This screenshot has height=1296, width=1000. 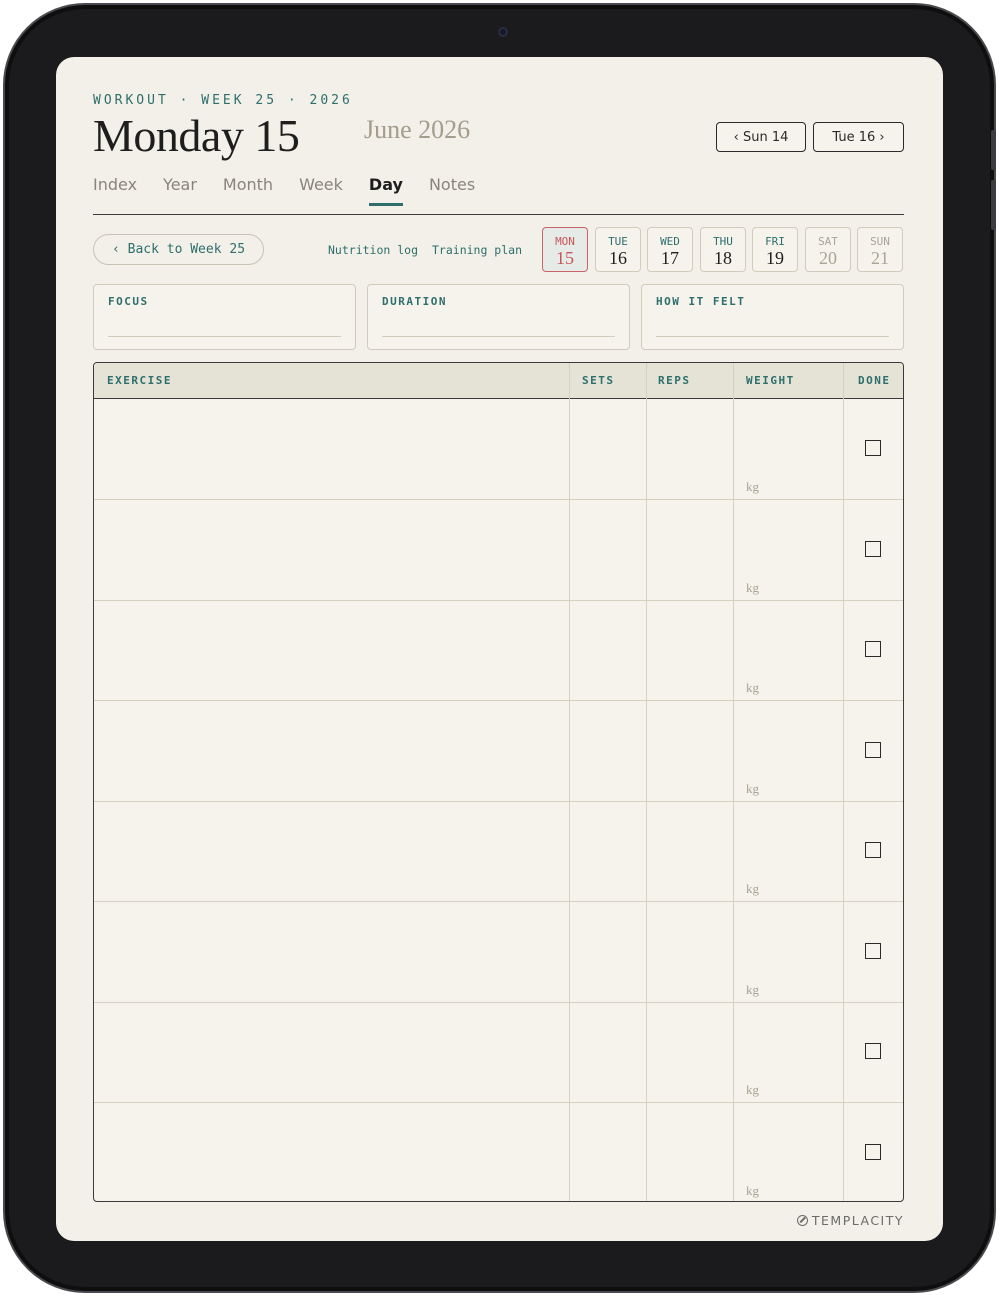 I want to click on back-to-week-button: ‹ Back to Week 25, so click(x=178, y=249).